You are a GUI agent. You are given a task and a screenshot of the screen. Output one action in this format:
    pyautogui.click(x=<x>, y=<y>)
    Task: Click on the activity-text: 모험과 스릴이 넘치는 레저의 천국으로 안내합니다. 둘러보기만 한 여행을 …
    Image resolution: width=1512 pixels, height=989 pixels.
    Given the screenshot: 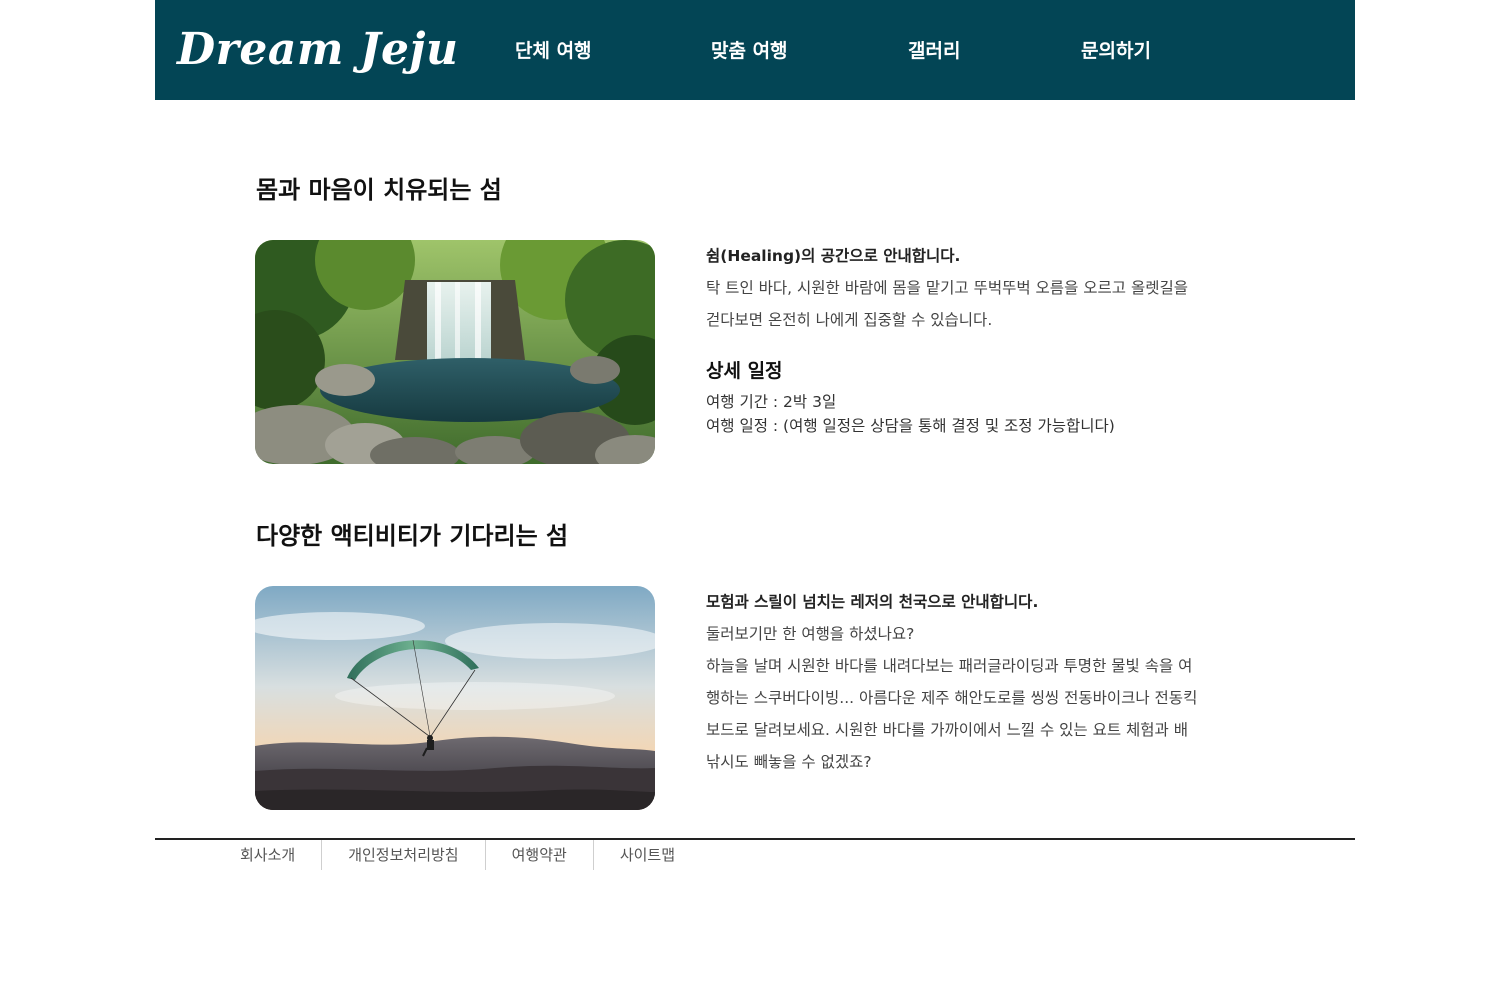 What is the action you would take?
    pyautogui.click(x=981, y=682)
    